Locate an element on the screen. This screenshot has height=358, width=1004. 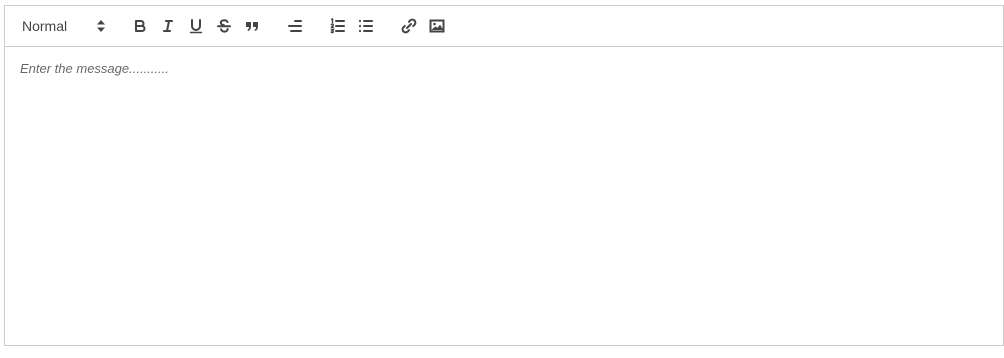
underline-button is located at coordinates (196, 26).